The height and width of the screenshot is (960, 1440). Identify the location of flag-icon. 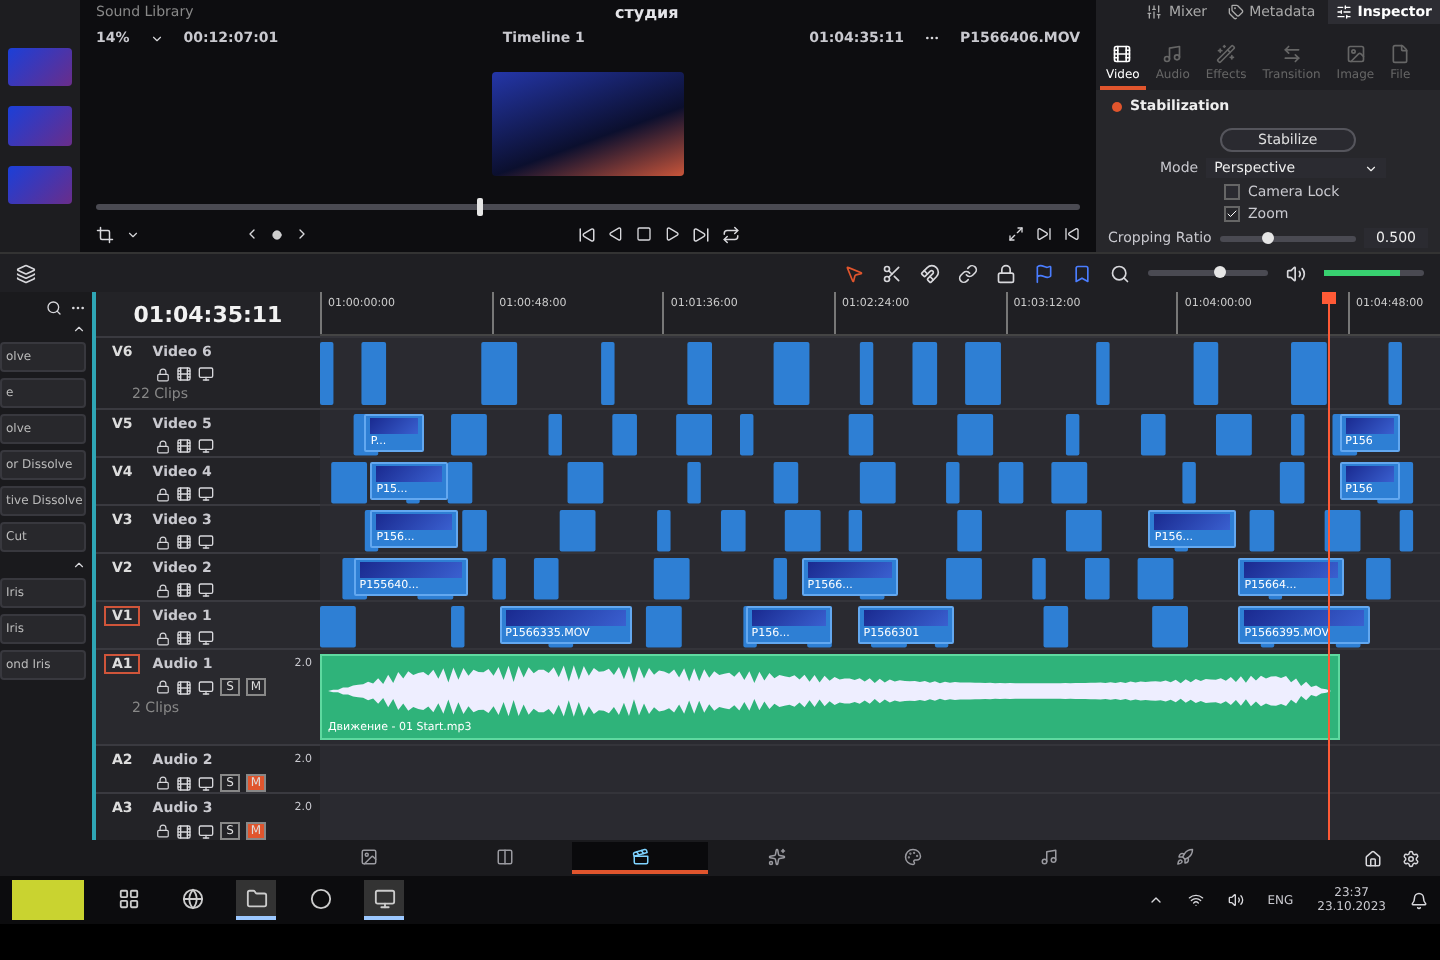
(1044, 273).